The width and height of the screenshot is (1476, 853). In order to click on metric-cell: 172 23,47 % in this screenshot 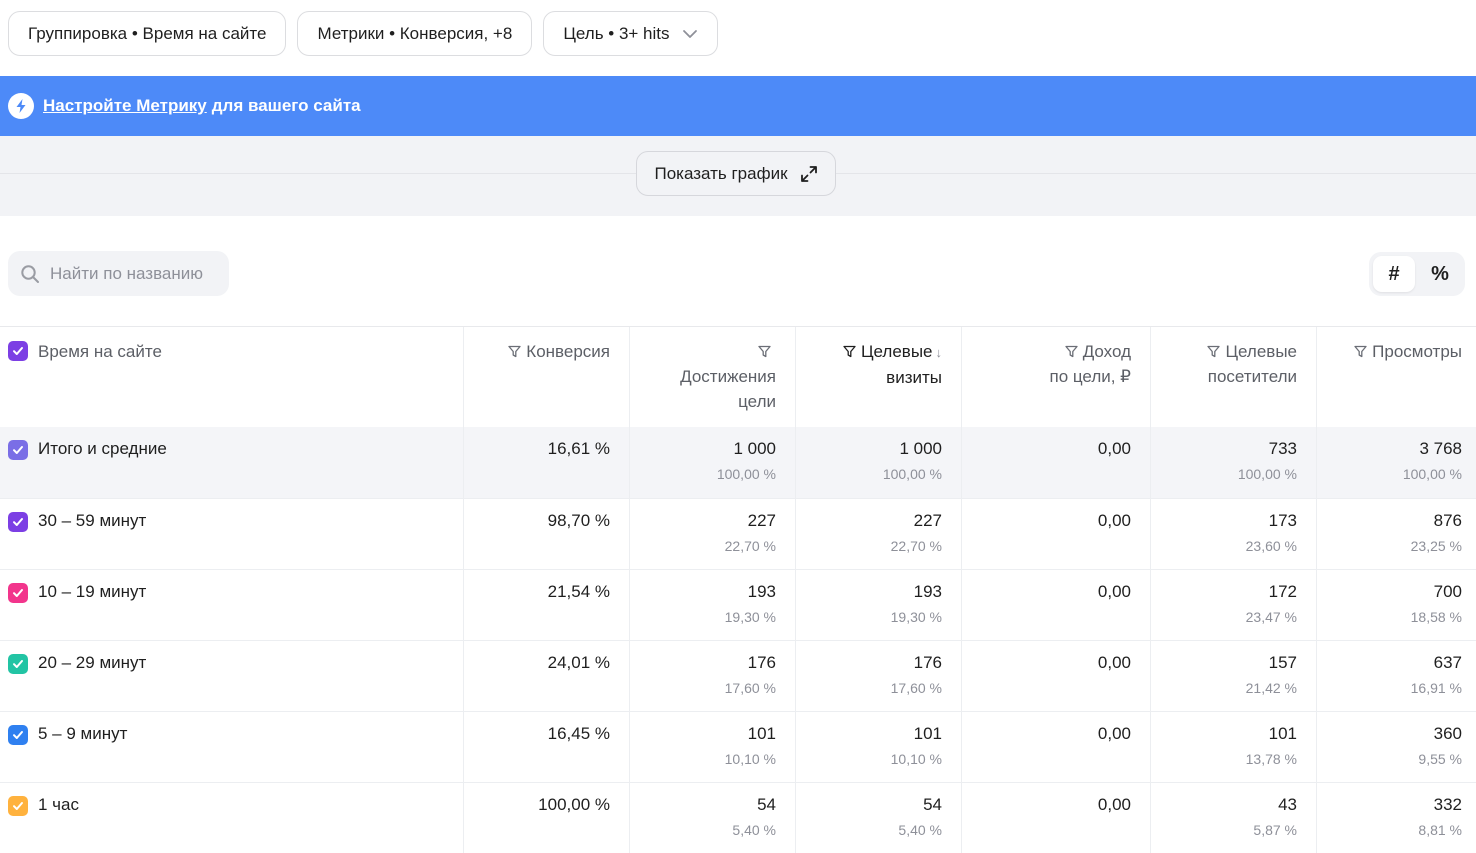, I will do `click(1233, 605)`.